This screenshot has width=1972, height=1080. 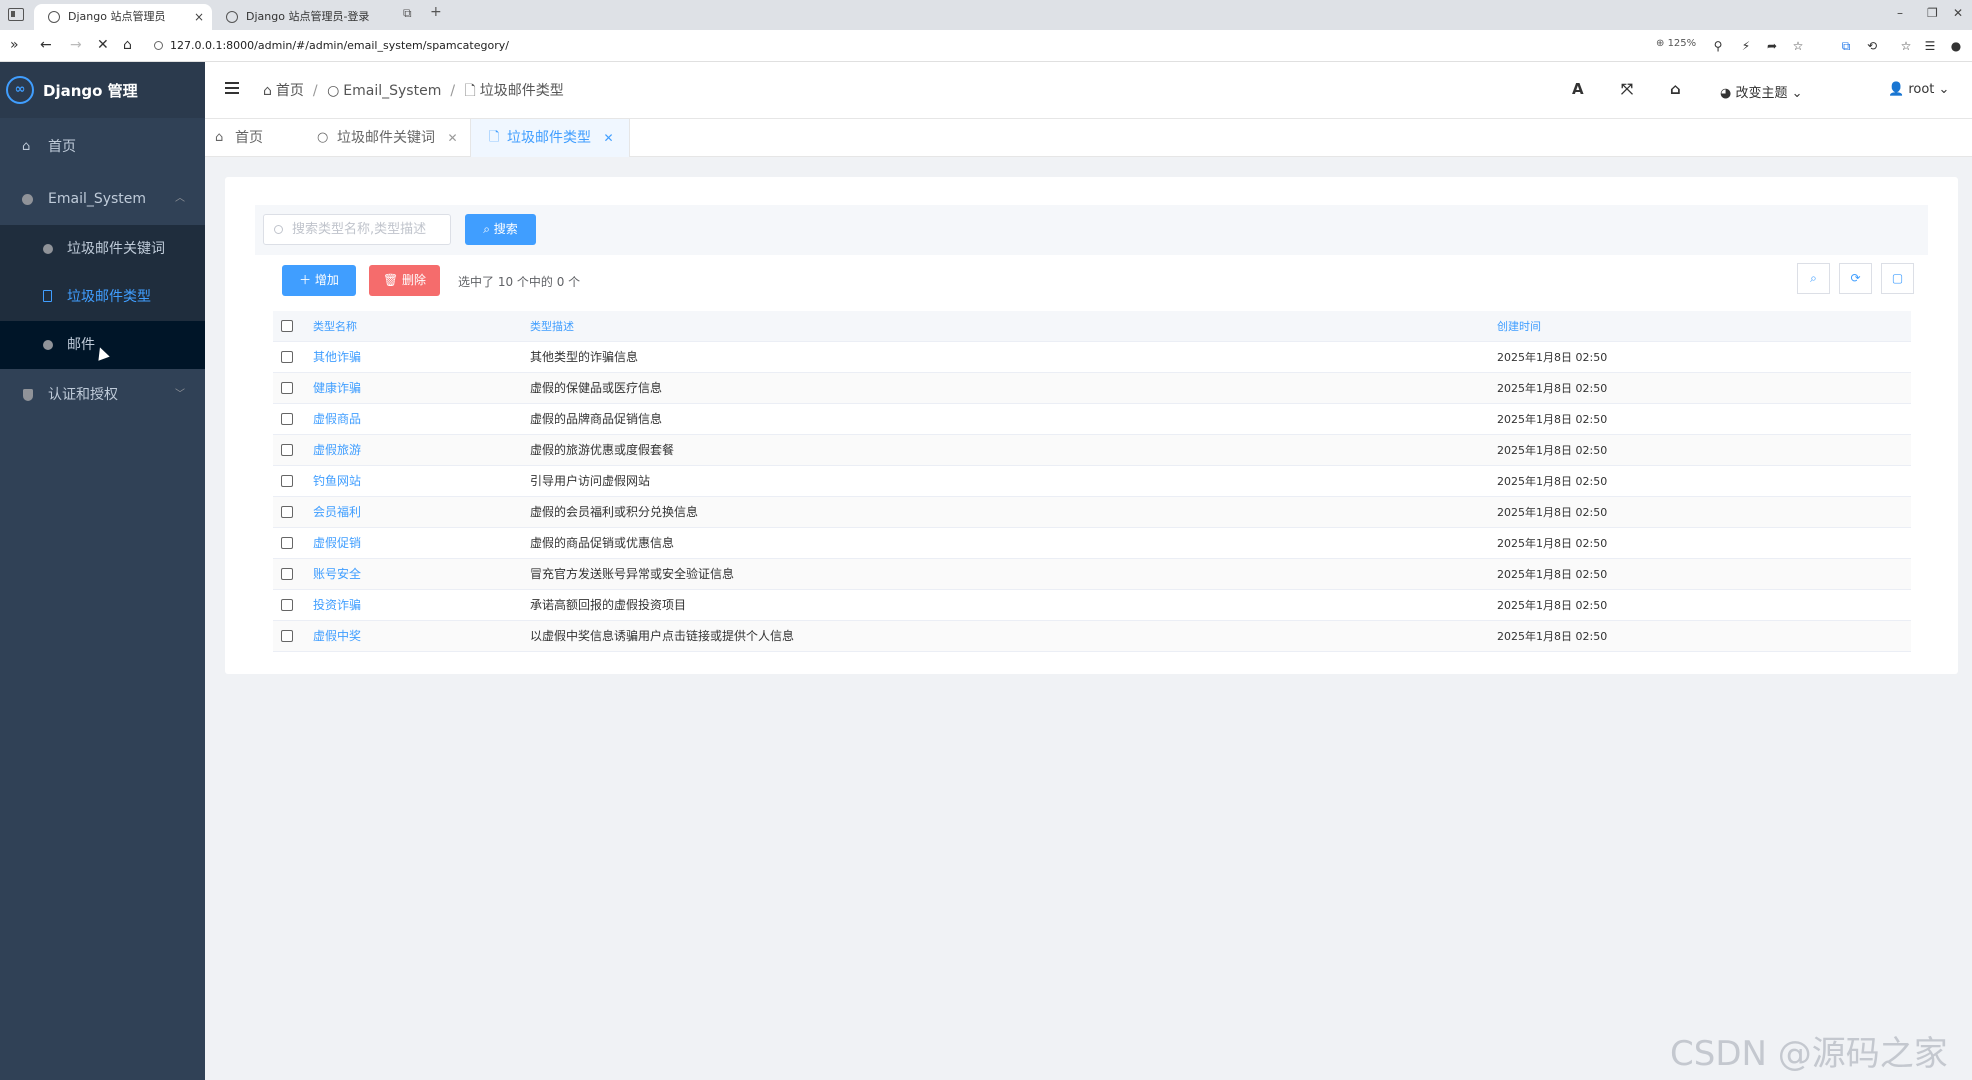 I want to click on bolt-icon: ⚡, so click(x=1746, y=46).